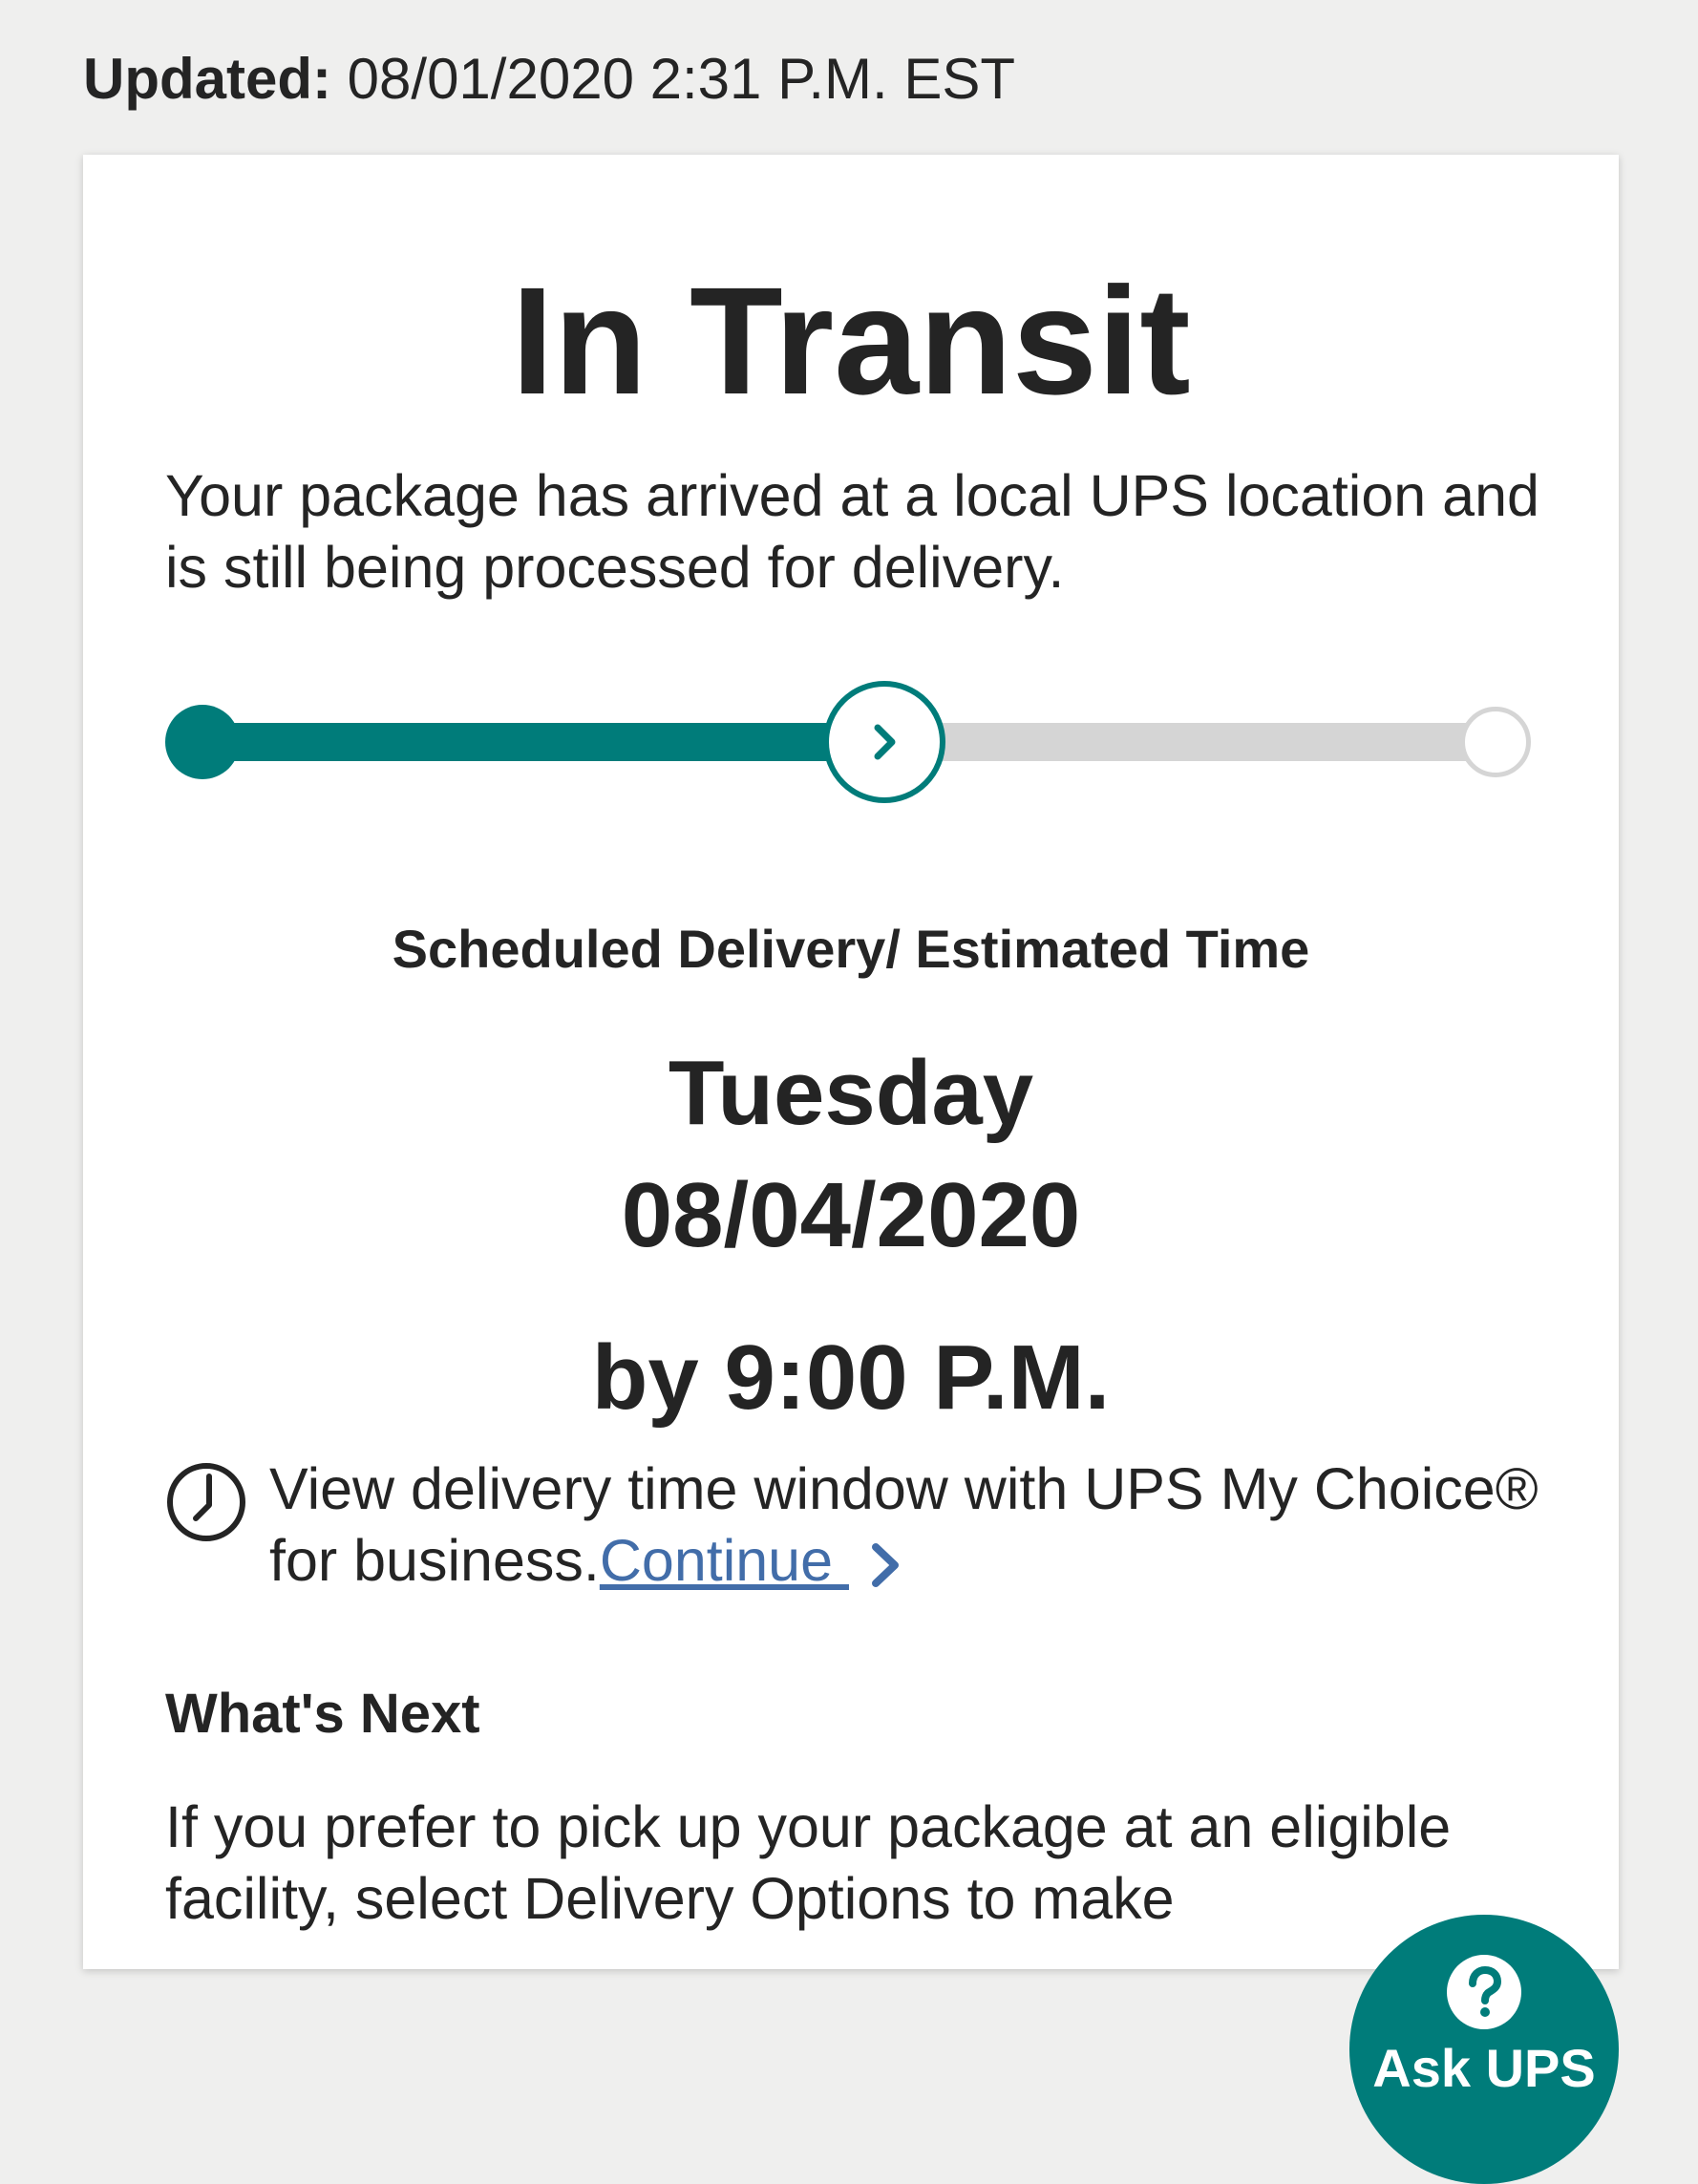 The image size is (1698, 2184). I want to click on scheduled-delivery-label: Scheduled Delivery/ Estimated Time, so click(851, 949).